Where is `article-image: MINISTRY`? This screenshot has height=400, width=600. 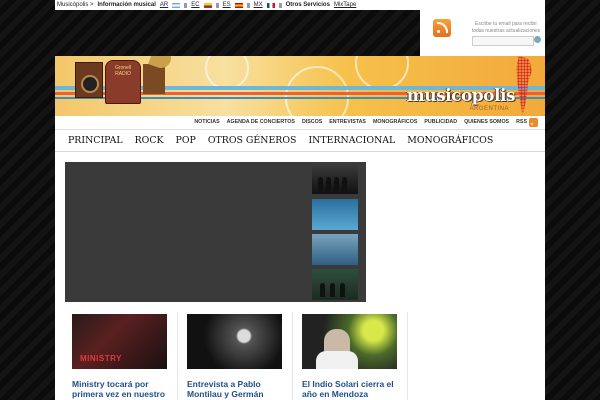
article-image: MINISTRY is located at coordinates (119, 341).